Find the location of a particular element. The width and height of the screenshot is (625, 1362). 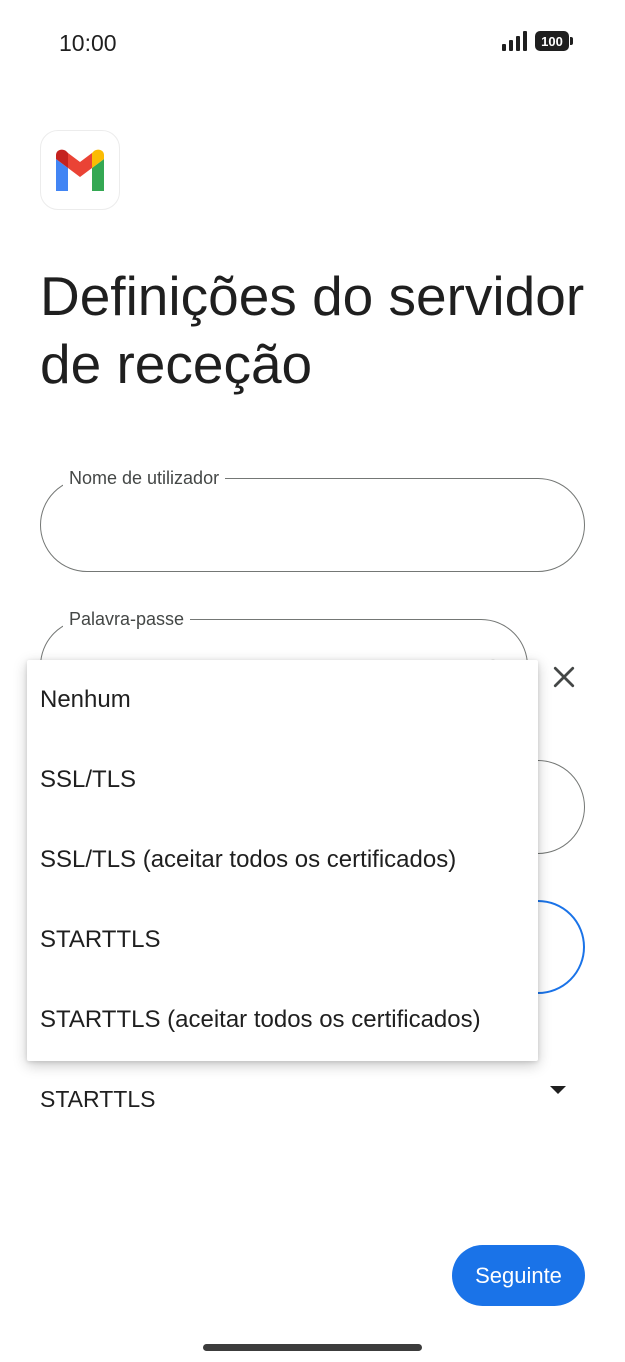

password-label: Palavra-passe is located at coordinates (127, 619).